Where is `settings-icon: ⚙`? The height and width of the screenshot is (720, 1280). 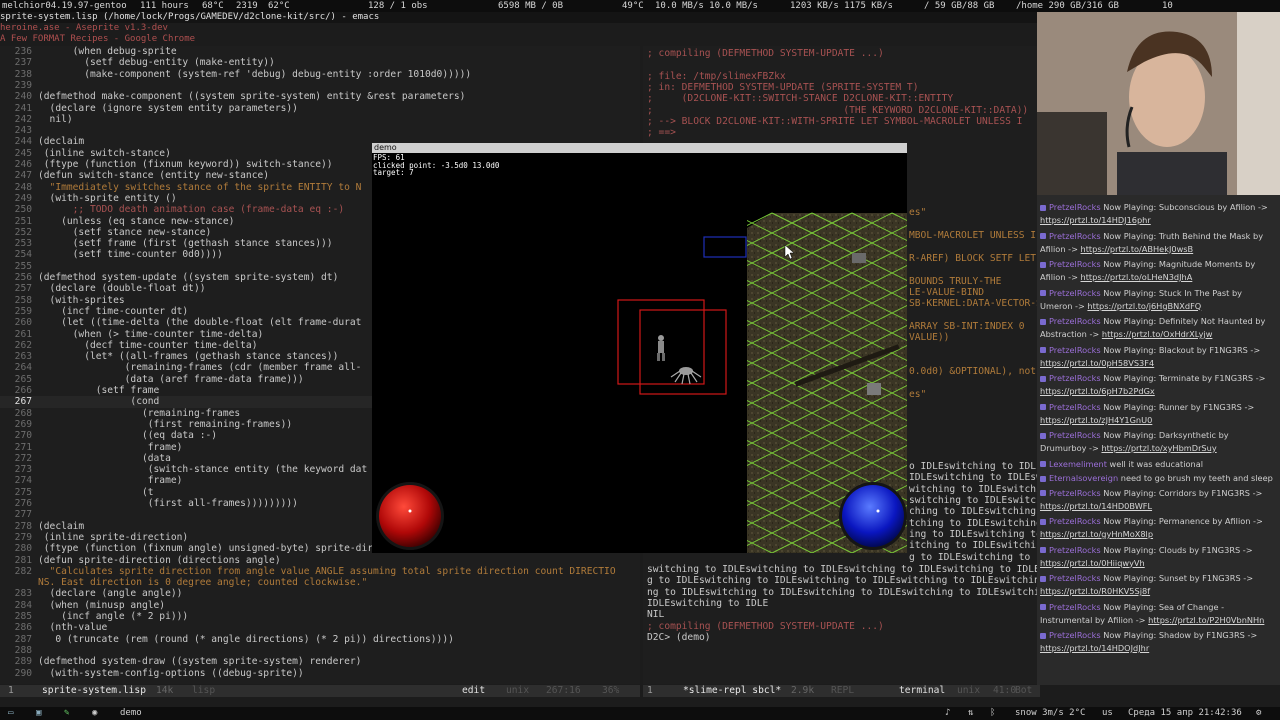 settings-icon: ⚙ is located at coordinates (1258, 713).